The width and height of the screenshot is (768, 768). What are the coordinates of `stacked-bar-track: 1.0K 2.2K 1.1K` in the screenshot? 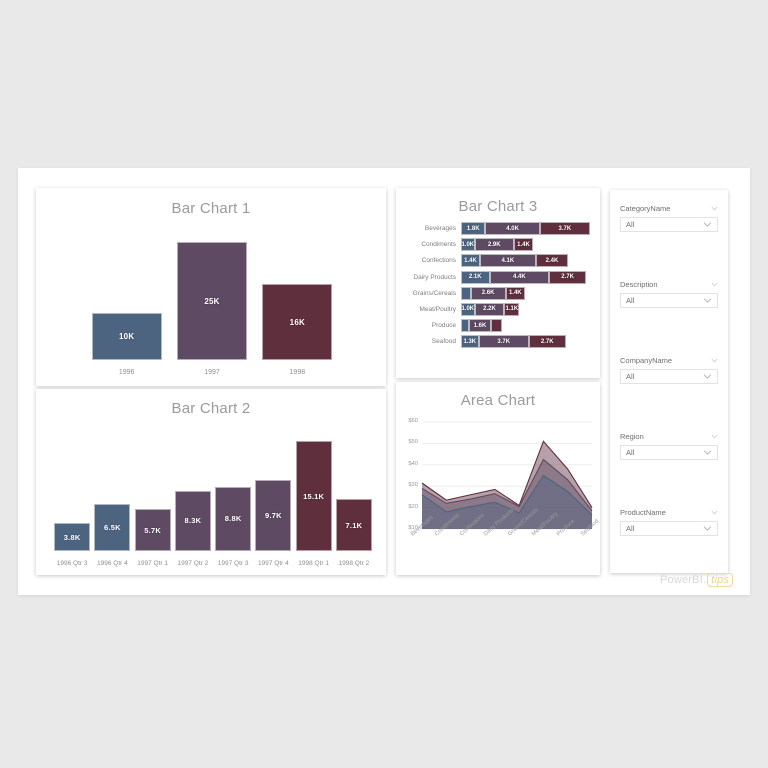 It's located at (525, 309).